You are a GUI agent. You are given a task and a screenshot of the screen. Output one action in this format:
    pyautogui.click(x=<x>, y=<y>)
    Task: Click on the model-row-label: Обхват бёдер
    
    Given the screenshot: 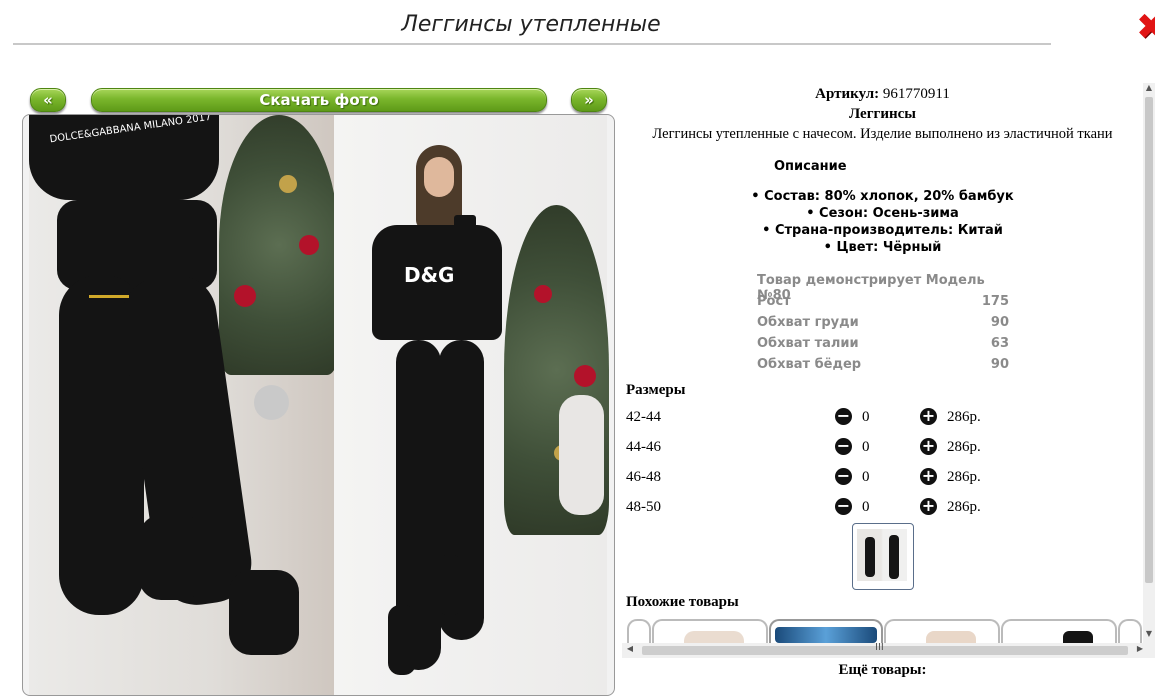 What is the action you would take?
    pyautogui.click(x=809, y=364)
    